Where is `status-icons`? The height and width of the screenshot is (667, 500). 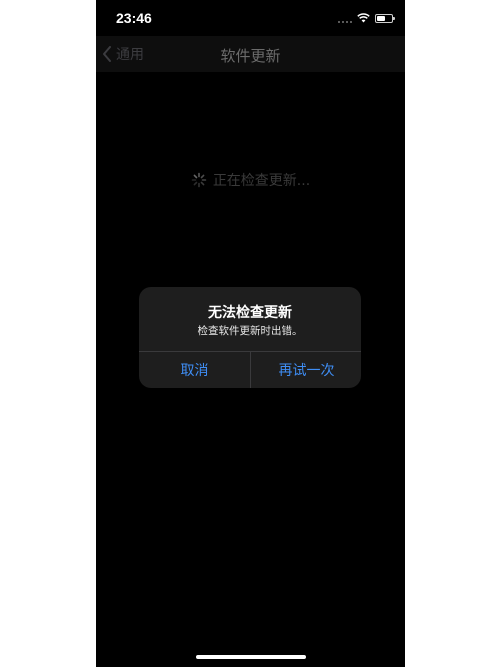 status-icons is located at coordinates (366, 18).